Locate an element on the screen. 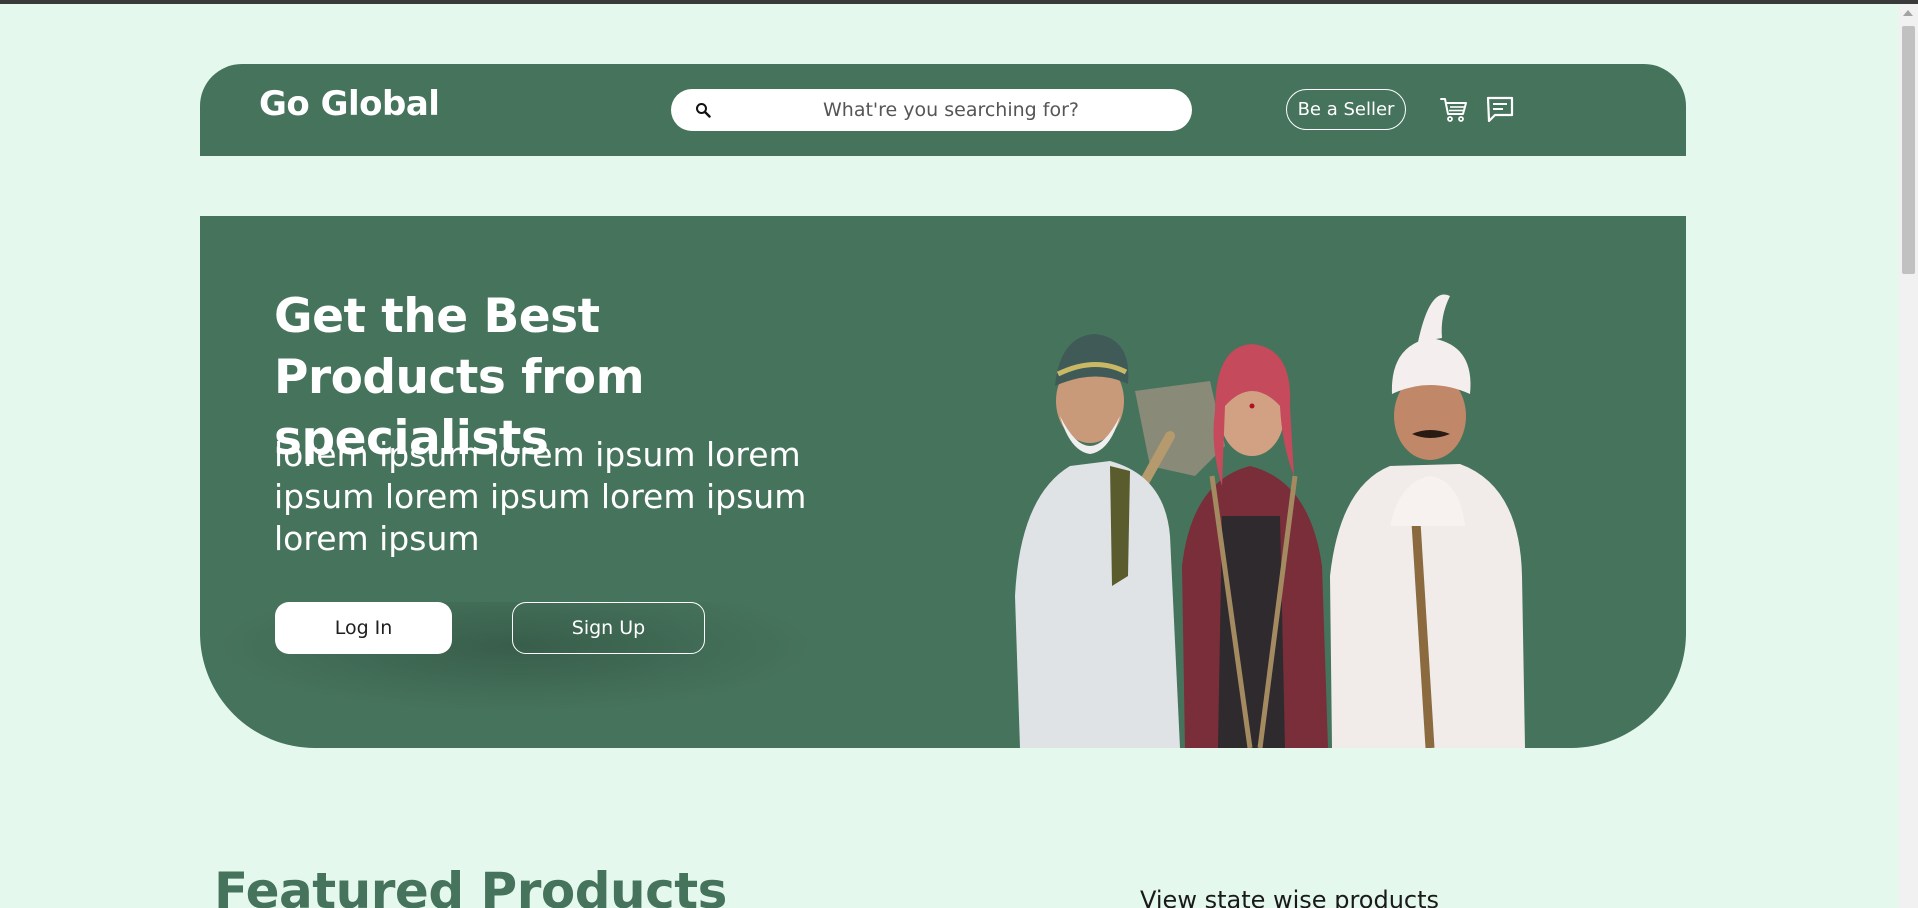  cart-icon is located at coordinates (1454, 109).